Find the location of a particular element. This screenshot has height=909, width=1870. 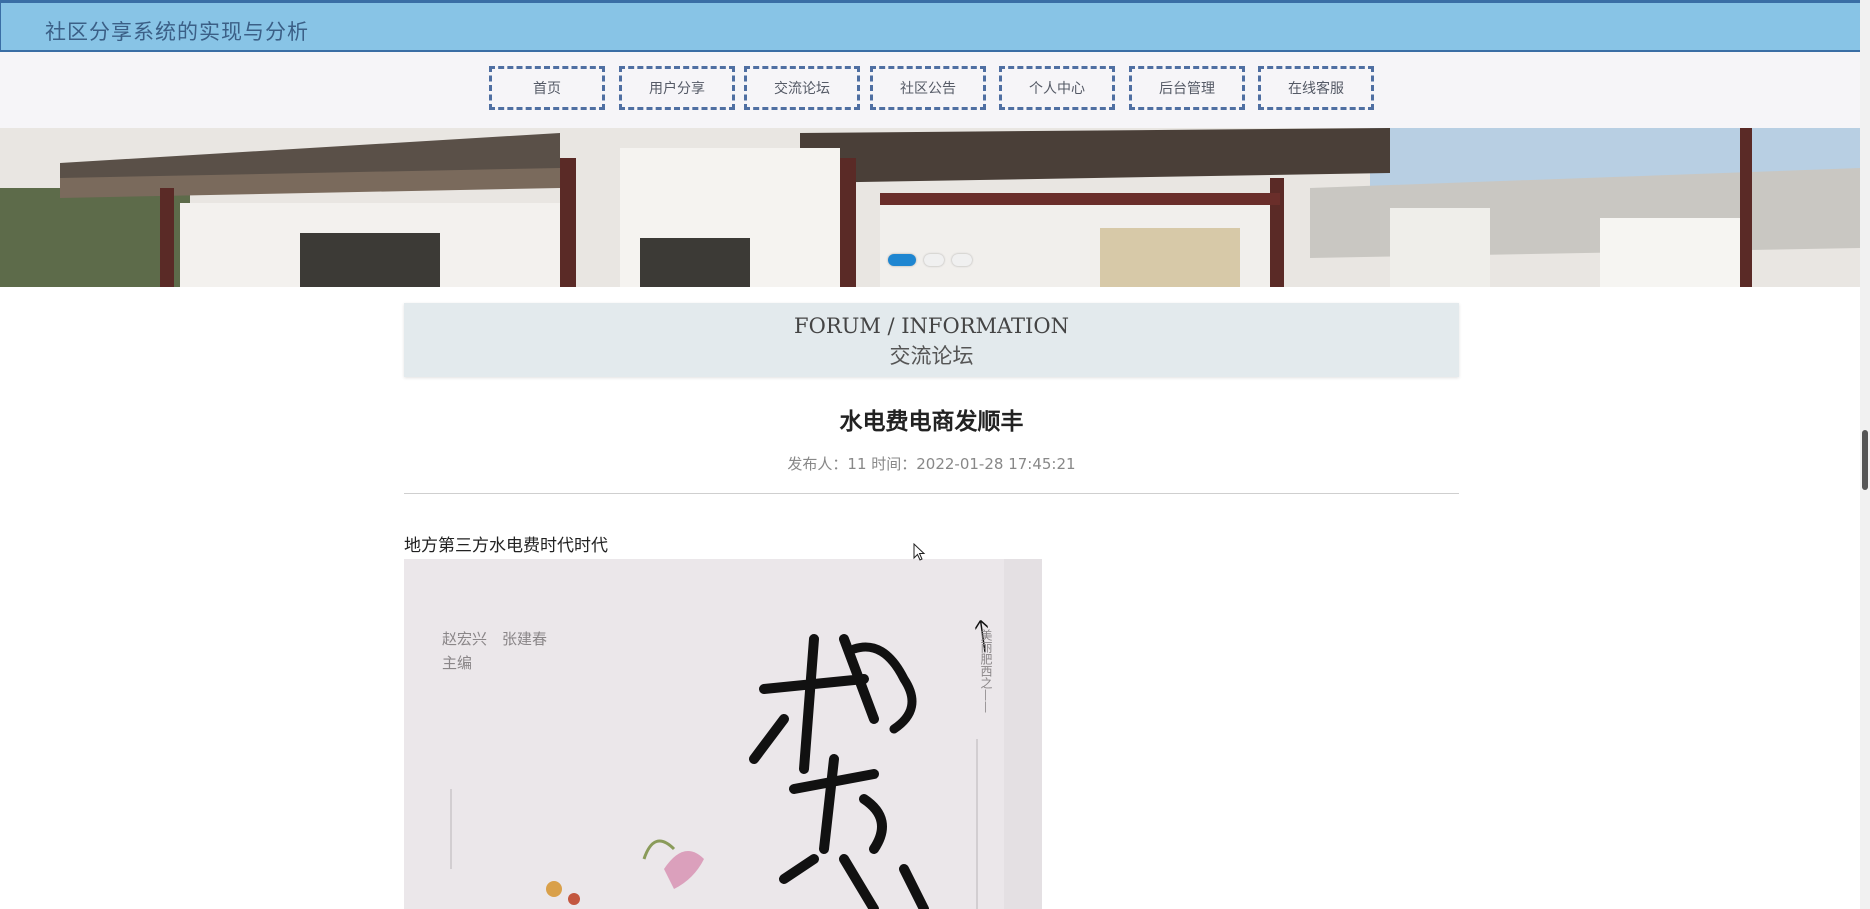

nav-admin: 后台管理 is located at coordinates (1187, 88).